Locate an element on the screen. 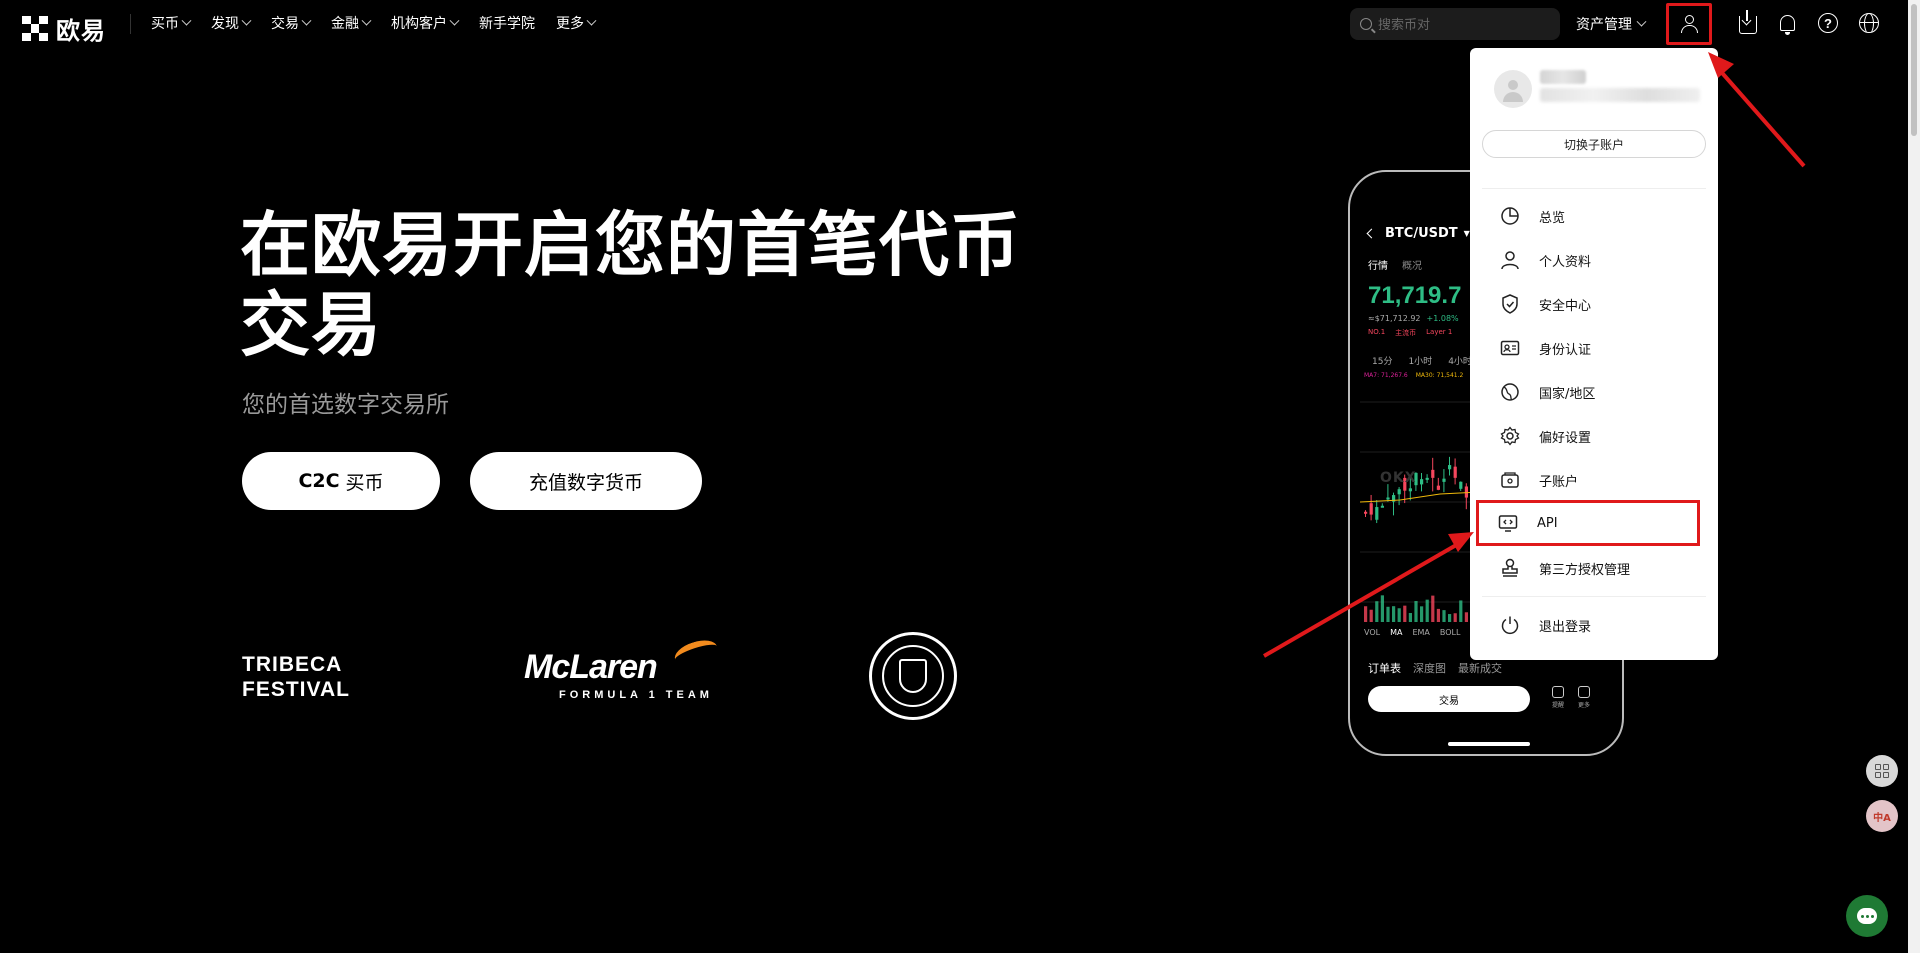  globe-icon is located at coordinates (1869, 23).